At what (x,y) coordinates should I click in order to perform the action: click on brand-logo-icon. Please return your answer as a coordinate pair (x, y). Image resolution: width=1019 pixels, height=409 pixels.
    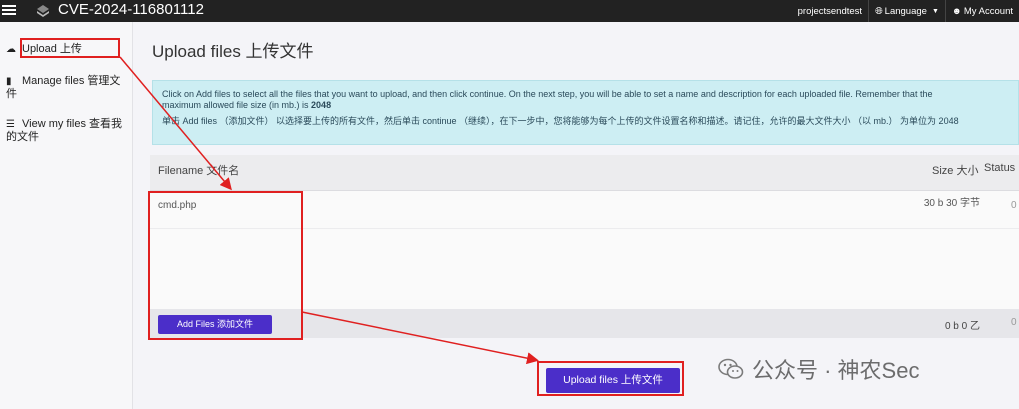
    Looking at the image, I should click on (43, 11).